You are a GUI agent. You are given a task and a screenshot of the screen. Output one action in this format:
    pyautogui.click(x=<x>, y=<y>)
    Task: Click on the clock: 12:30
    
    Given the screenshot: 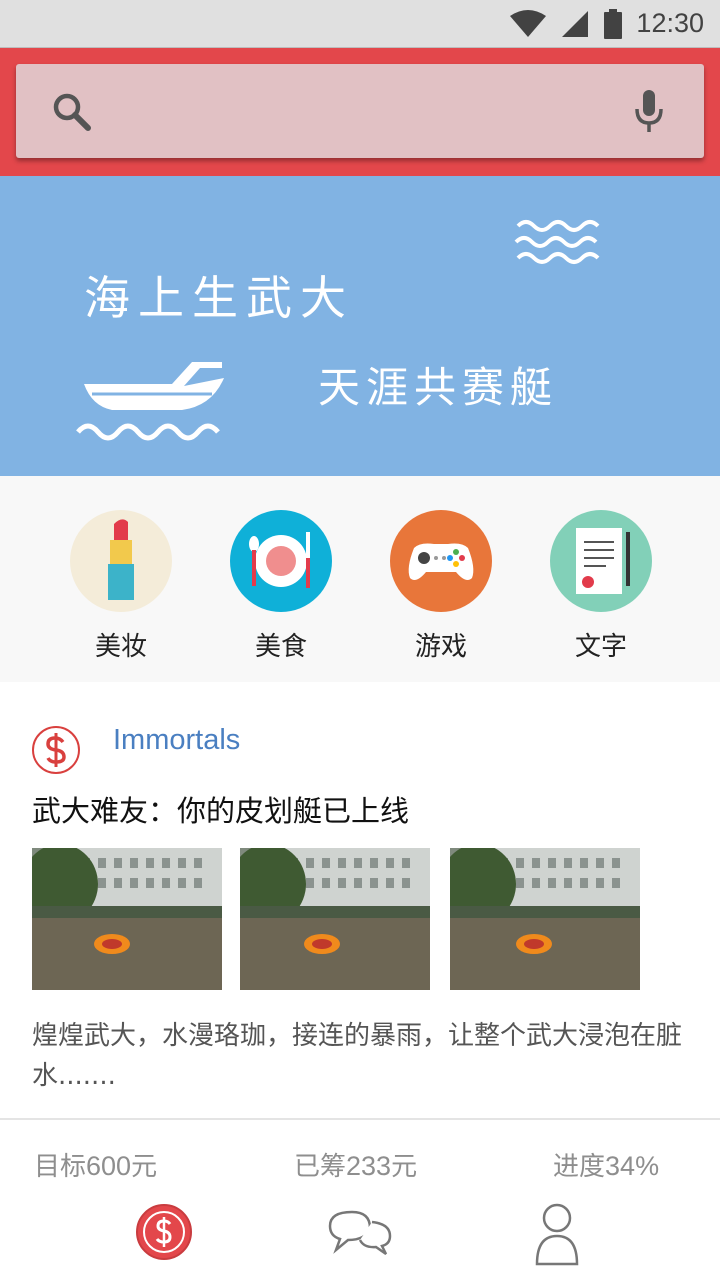 What is the action you would take?
    pyautogui.click(x=670, y=23)
    